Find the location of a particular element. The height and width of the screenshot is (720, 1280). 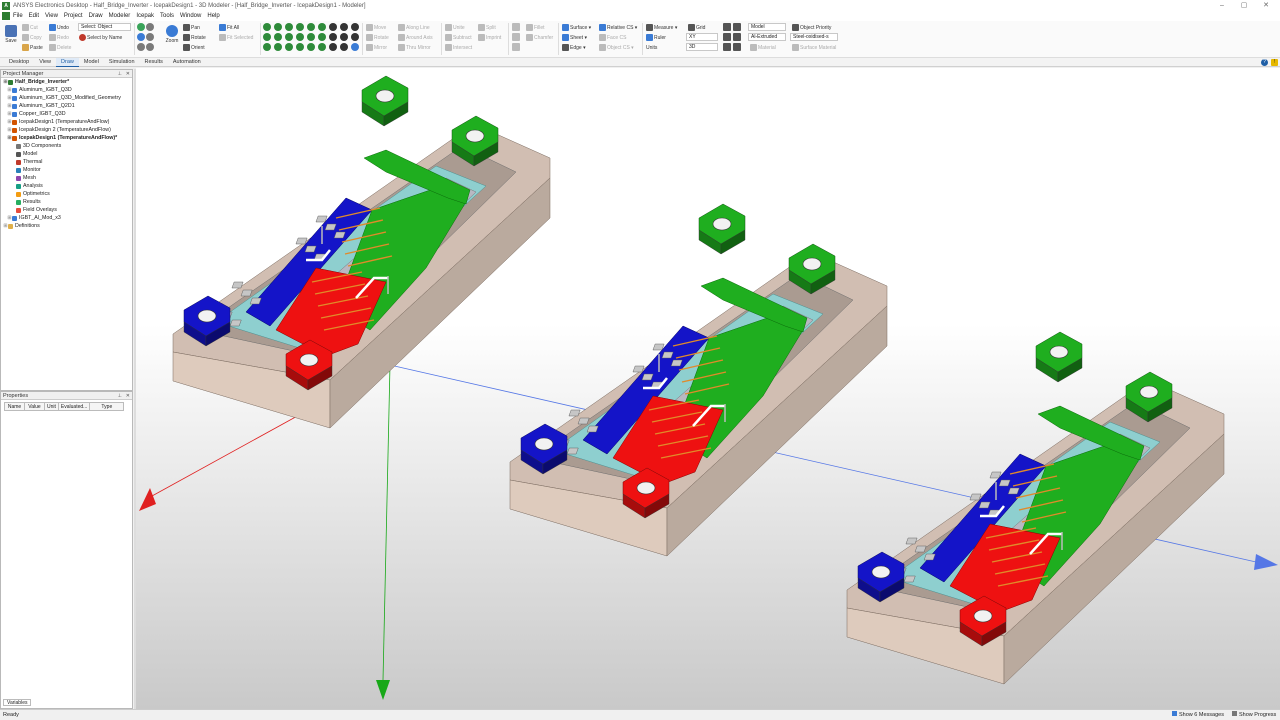

tab-automation: Automation is located at coordinates (187, 62).